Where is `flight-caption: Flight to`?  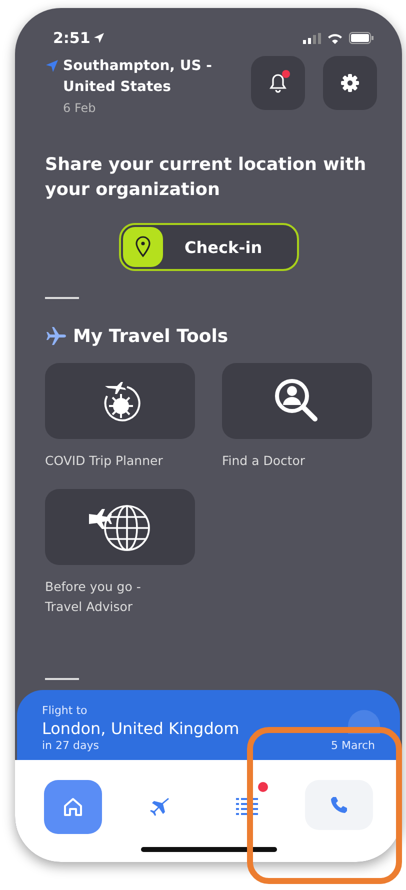
flight-caption: Flight to is located at coordinates (65, 710).